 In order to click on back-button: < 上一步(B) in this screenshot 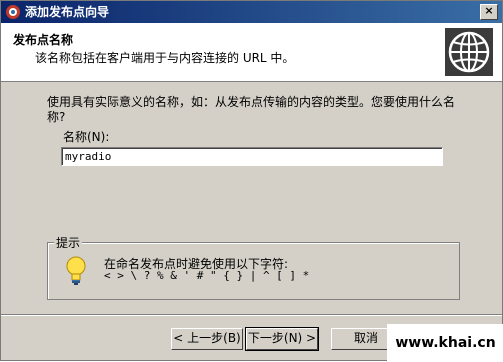, I will do `click(207, 339)`.